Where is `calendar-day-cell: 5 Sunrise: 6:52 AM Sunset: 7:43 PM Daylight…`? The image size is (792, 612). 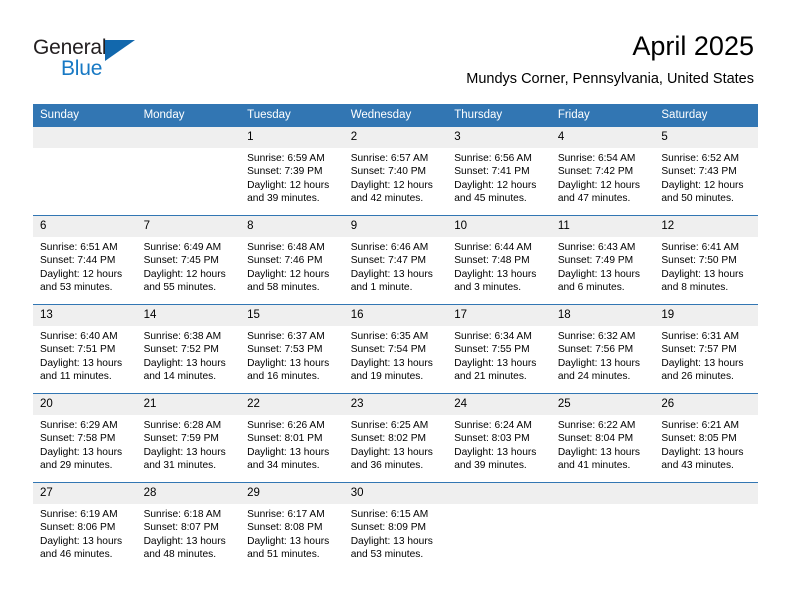
calendar-day-cell: 5 Sunrise: 6:52 AM Sunset: 7:43 PM Daylight… is located at coordinates (706, 171).